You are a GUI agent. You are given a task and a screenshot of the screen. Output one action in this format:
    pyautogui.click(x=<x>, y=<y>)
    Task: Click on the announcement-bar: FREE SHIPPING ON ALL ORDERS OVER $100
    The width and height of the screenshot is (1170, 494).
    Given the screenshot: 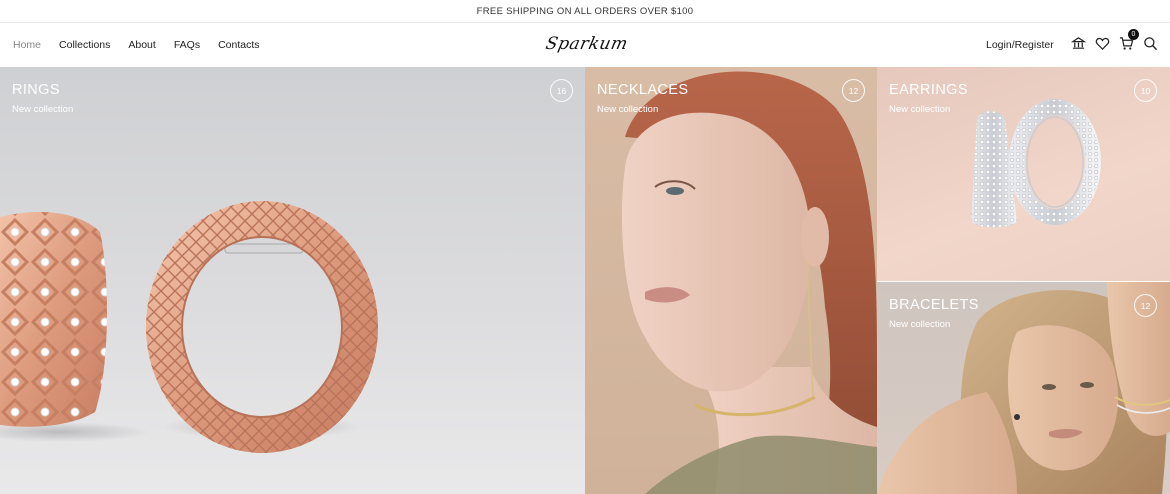 What is the action you would take?
    pyautogui.click(x=585, y=11)
    